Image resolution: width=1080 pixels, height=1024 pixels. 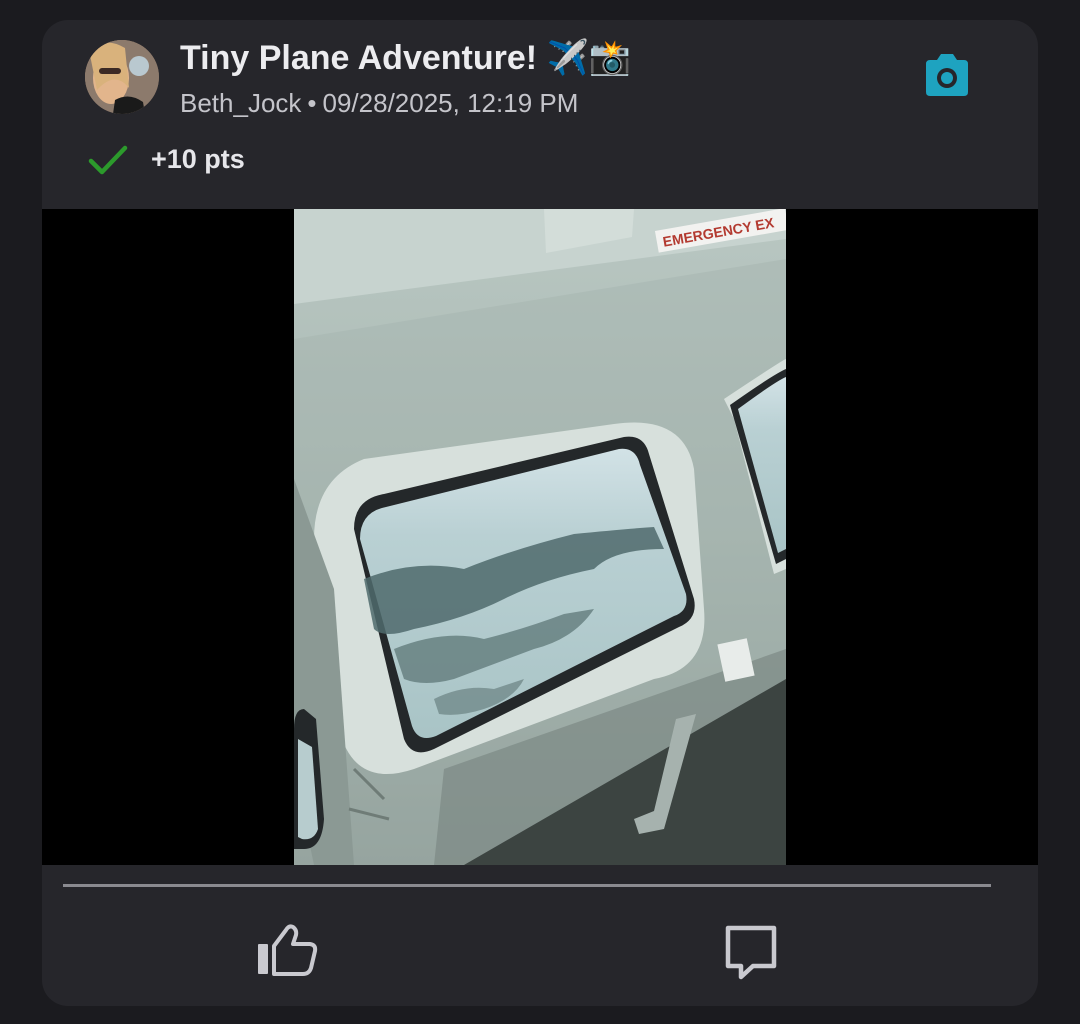 What do you see at coordinates (751, 952) in the screenshot?
I see `comment-icon` at bounding box center [751, 952].